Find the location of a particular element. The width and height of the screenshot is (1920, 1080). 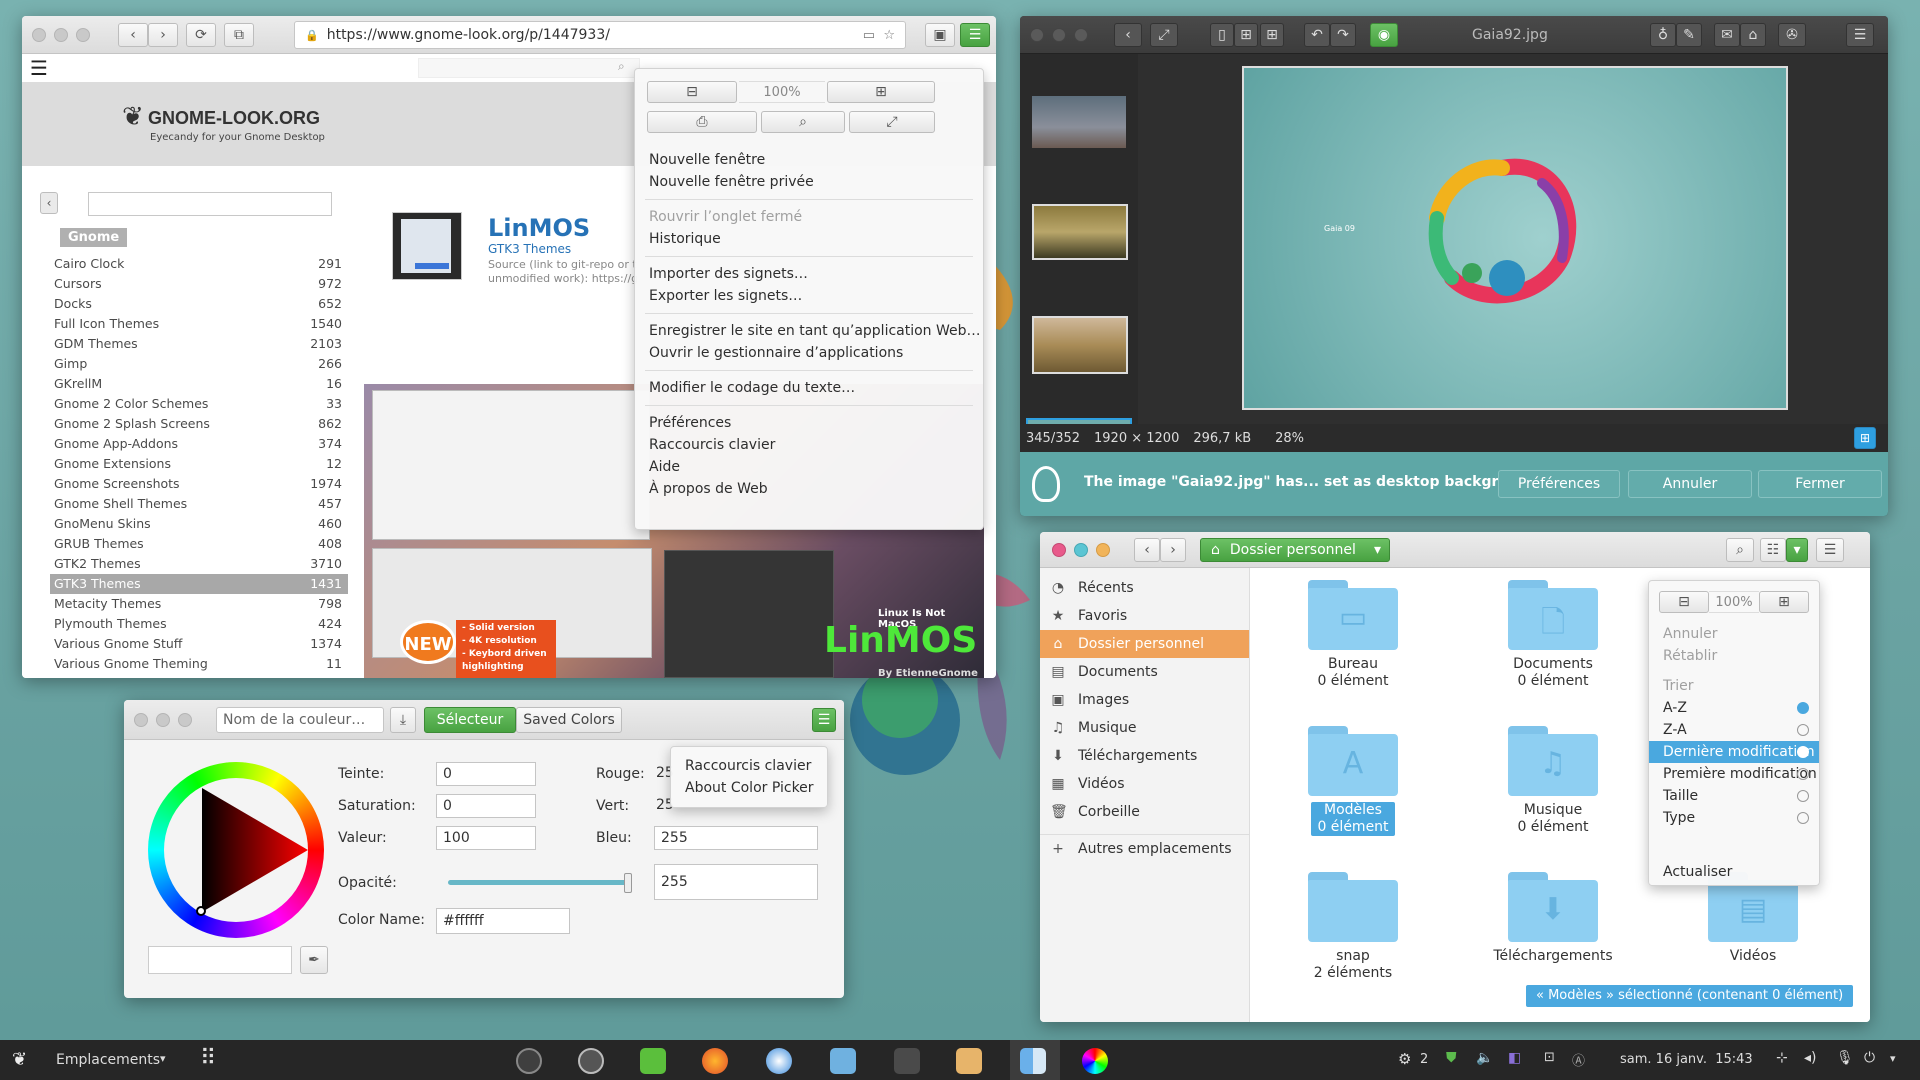

properties-button: ♁ is located at coordinates (1663, 35).